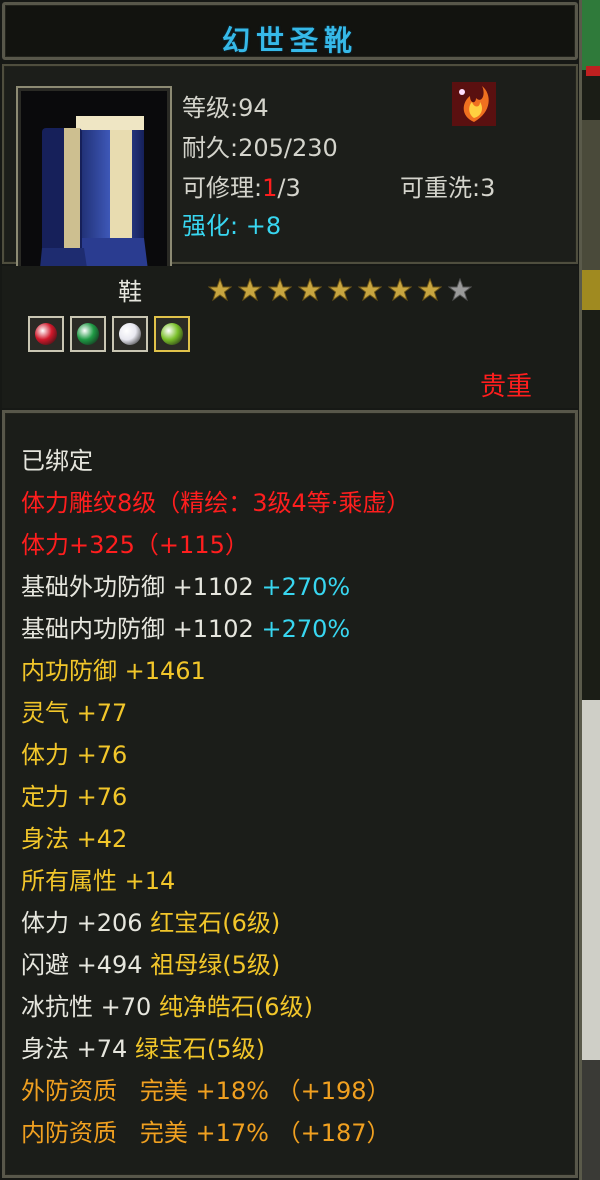 This screenshot has height=1180, width=600. Describe the element at coordinates (74, 752) in the screenshot. I see `stat-row: 体力 +76` at that location.